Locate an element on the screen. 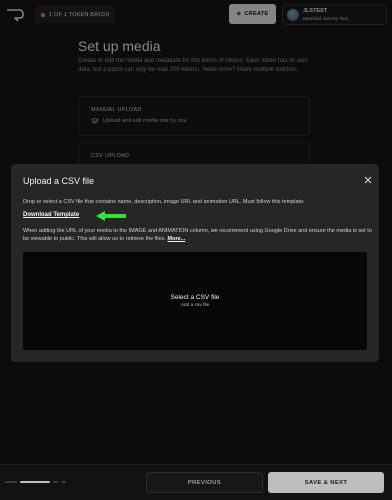 The height and width of the screenshot is (500, 392). annotation-arrow-icon is located at coordinates (111, 216).